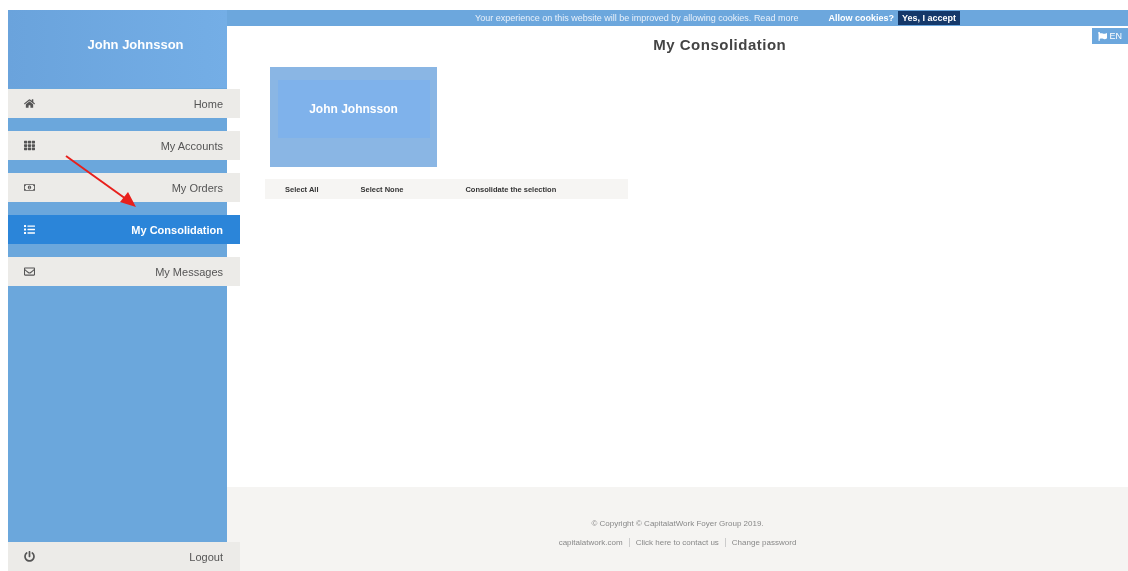 This screenshot has height=571, width=1128. What do you see at coordinates (124, 556) in the screenshot?
I see `logout-item: Logout` at bounding box center [124, 556].